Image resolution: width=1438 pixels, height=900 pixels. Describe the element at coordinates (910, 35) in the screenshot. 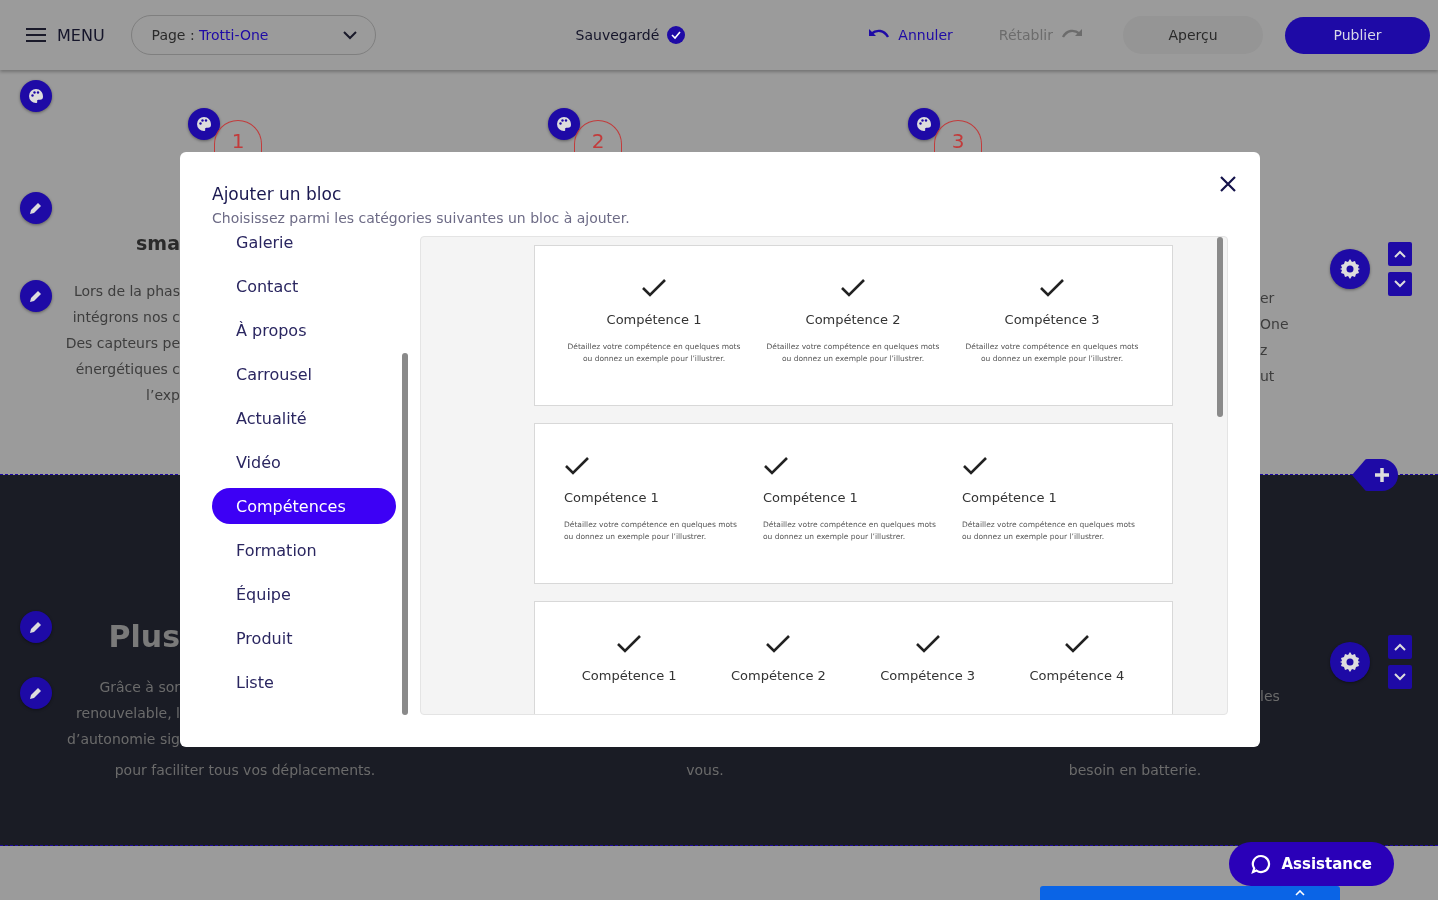

I see `undo-button: Annuler` at that location.